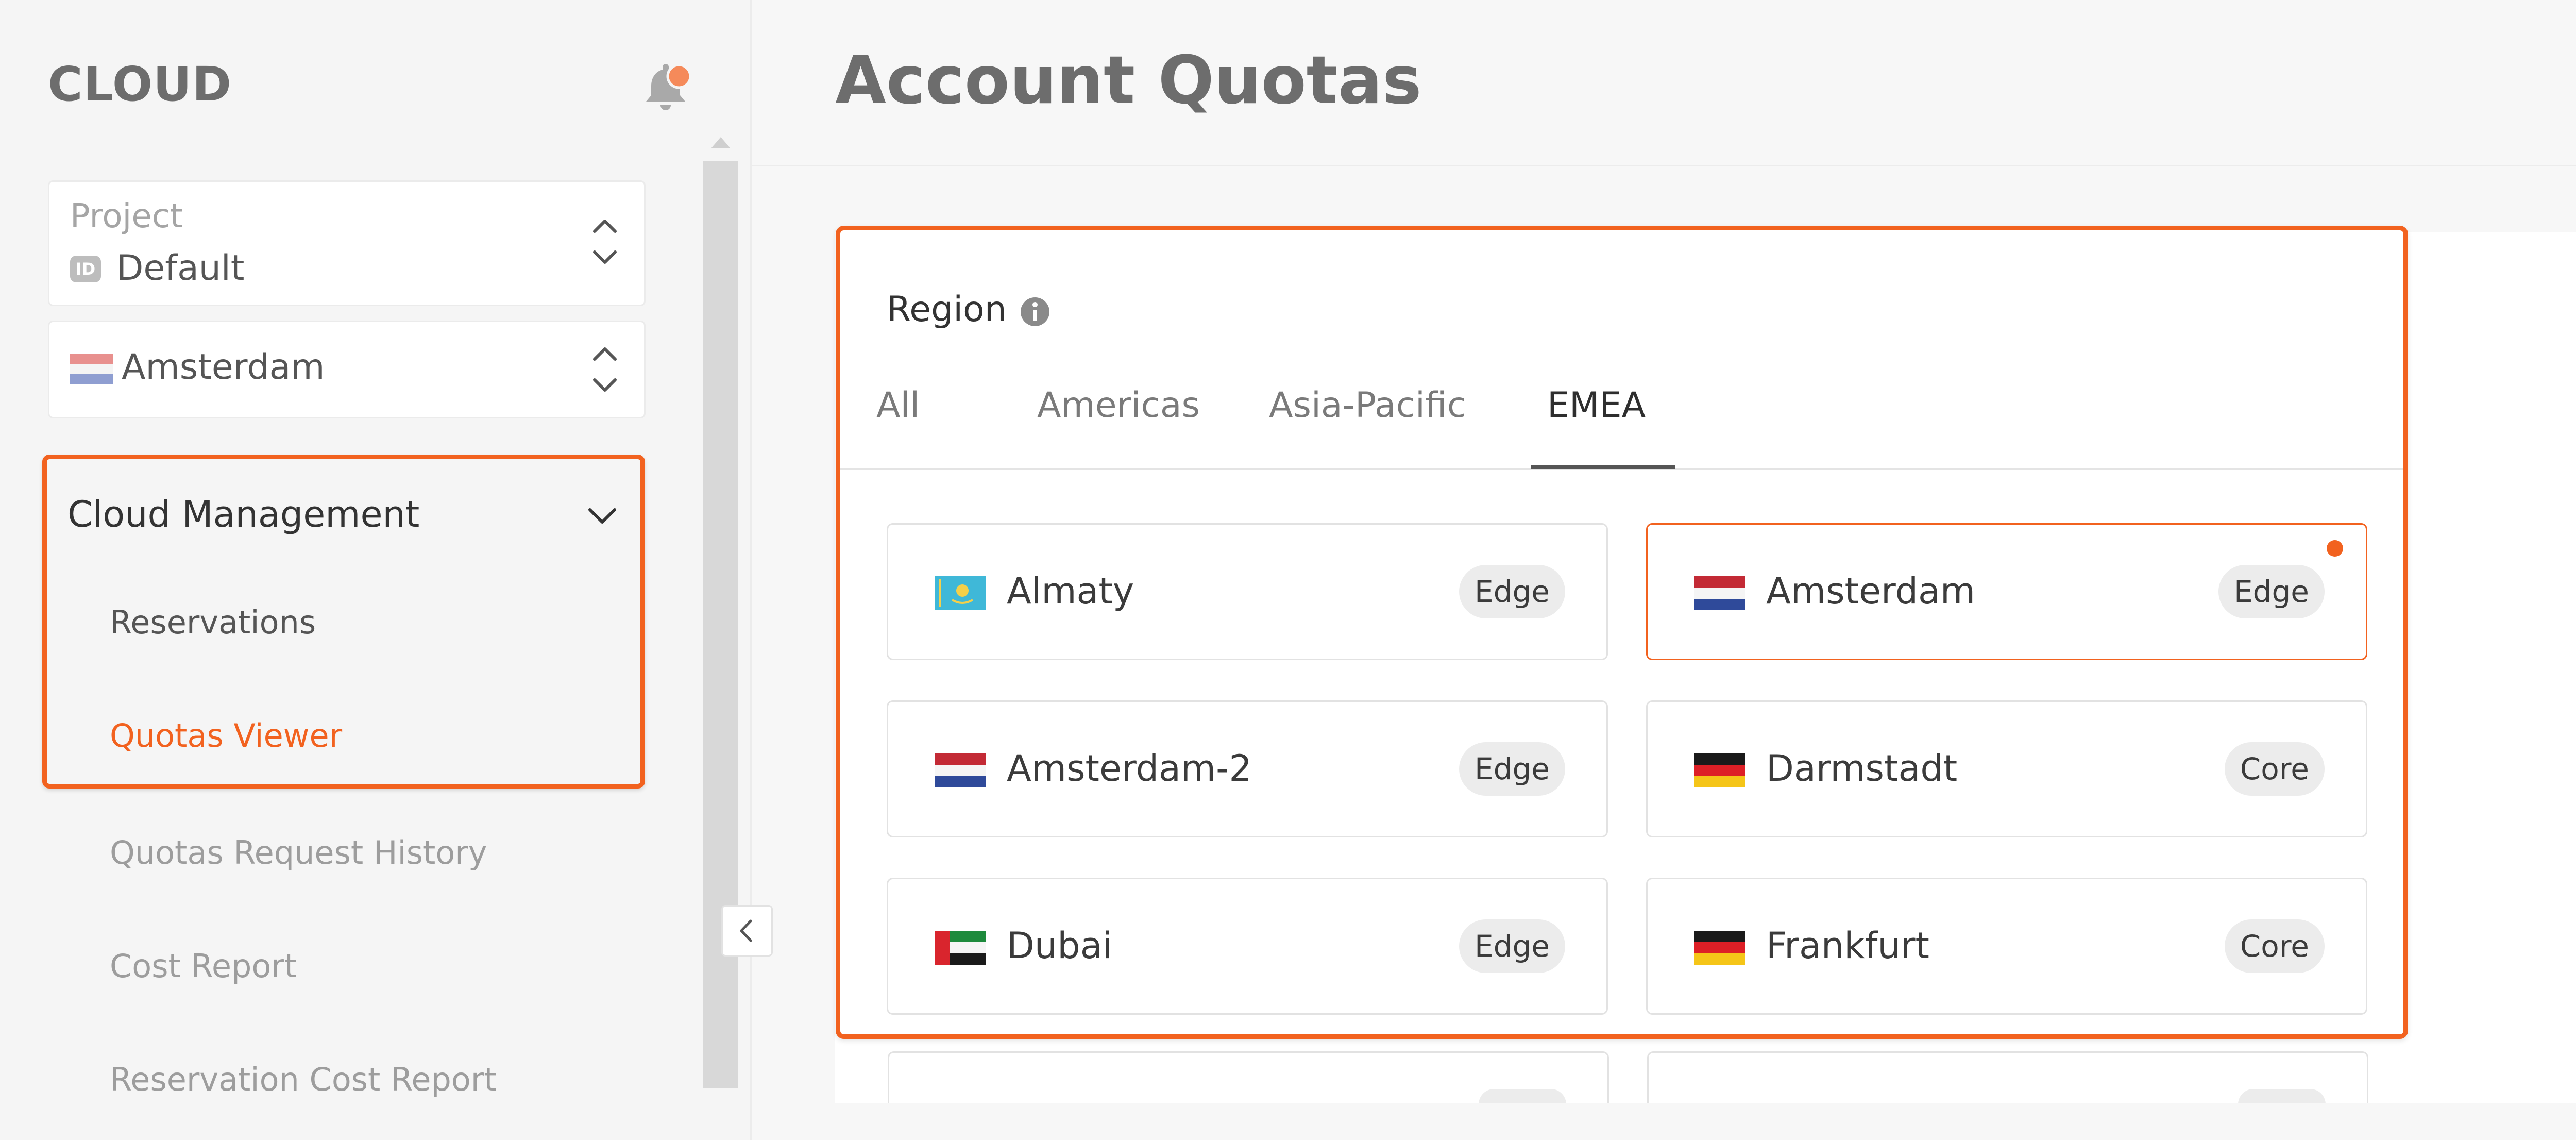  Describe the element at coordinates (602, 516) in the screenshot. I see `chevron-down-icon` at that location.